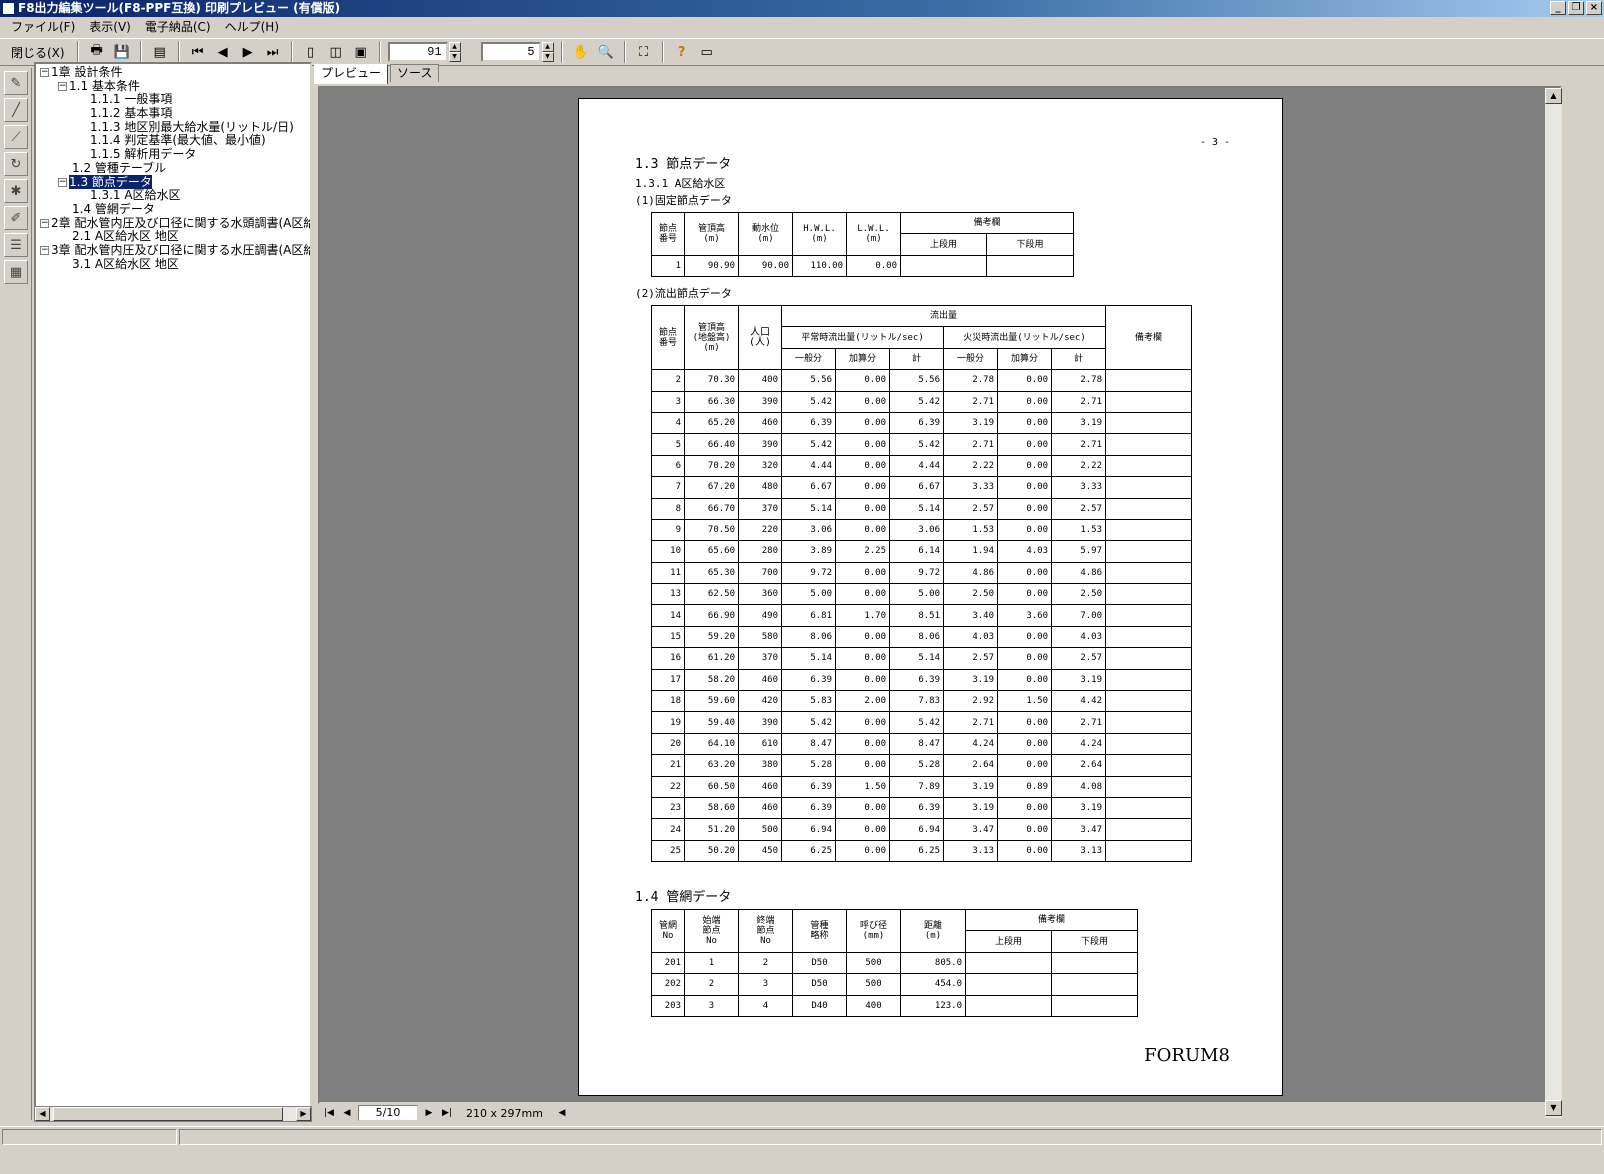 The width and height of the screenshot is (1604, 1174). What do you see at coordinates (644, 52) in the screenshot?
I see `fit-page-icon: ⛶` at bounding box center [644, 52].